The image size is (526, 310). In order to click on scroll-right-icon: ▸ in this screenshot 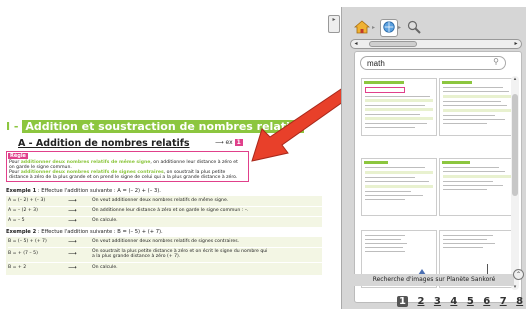, I will do `click(516, 44)`.